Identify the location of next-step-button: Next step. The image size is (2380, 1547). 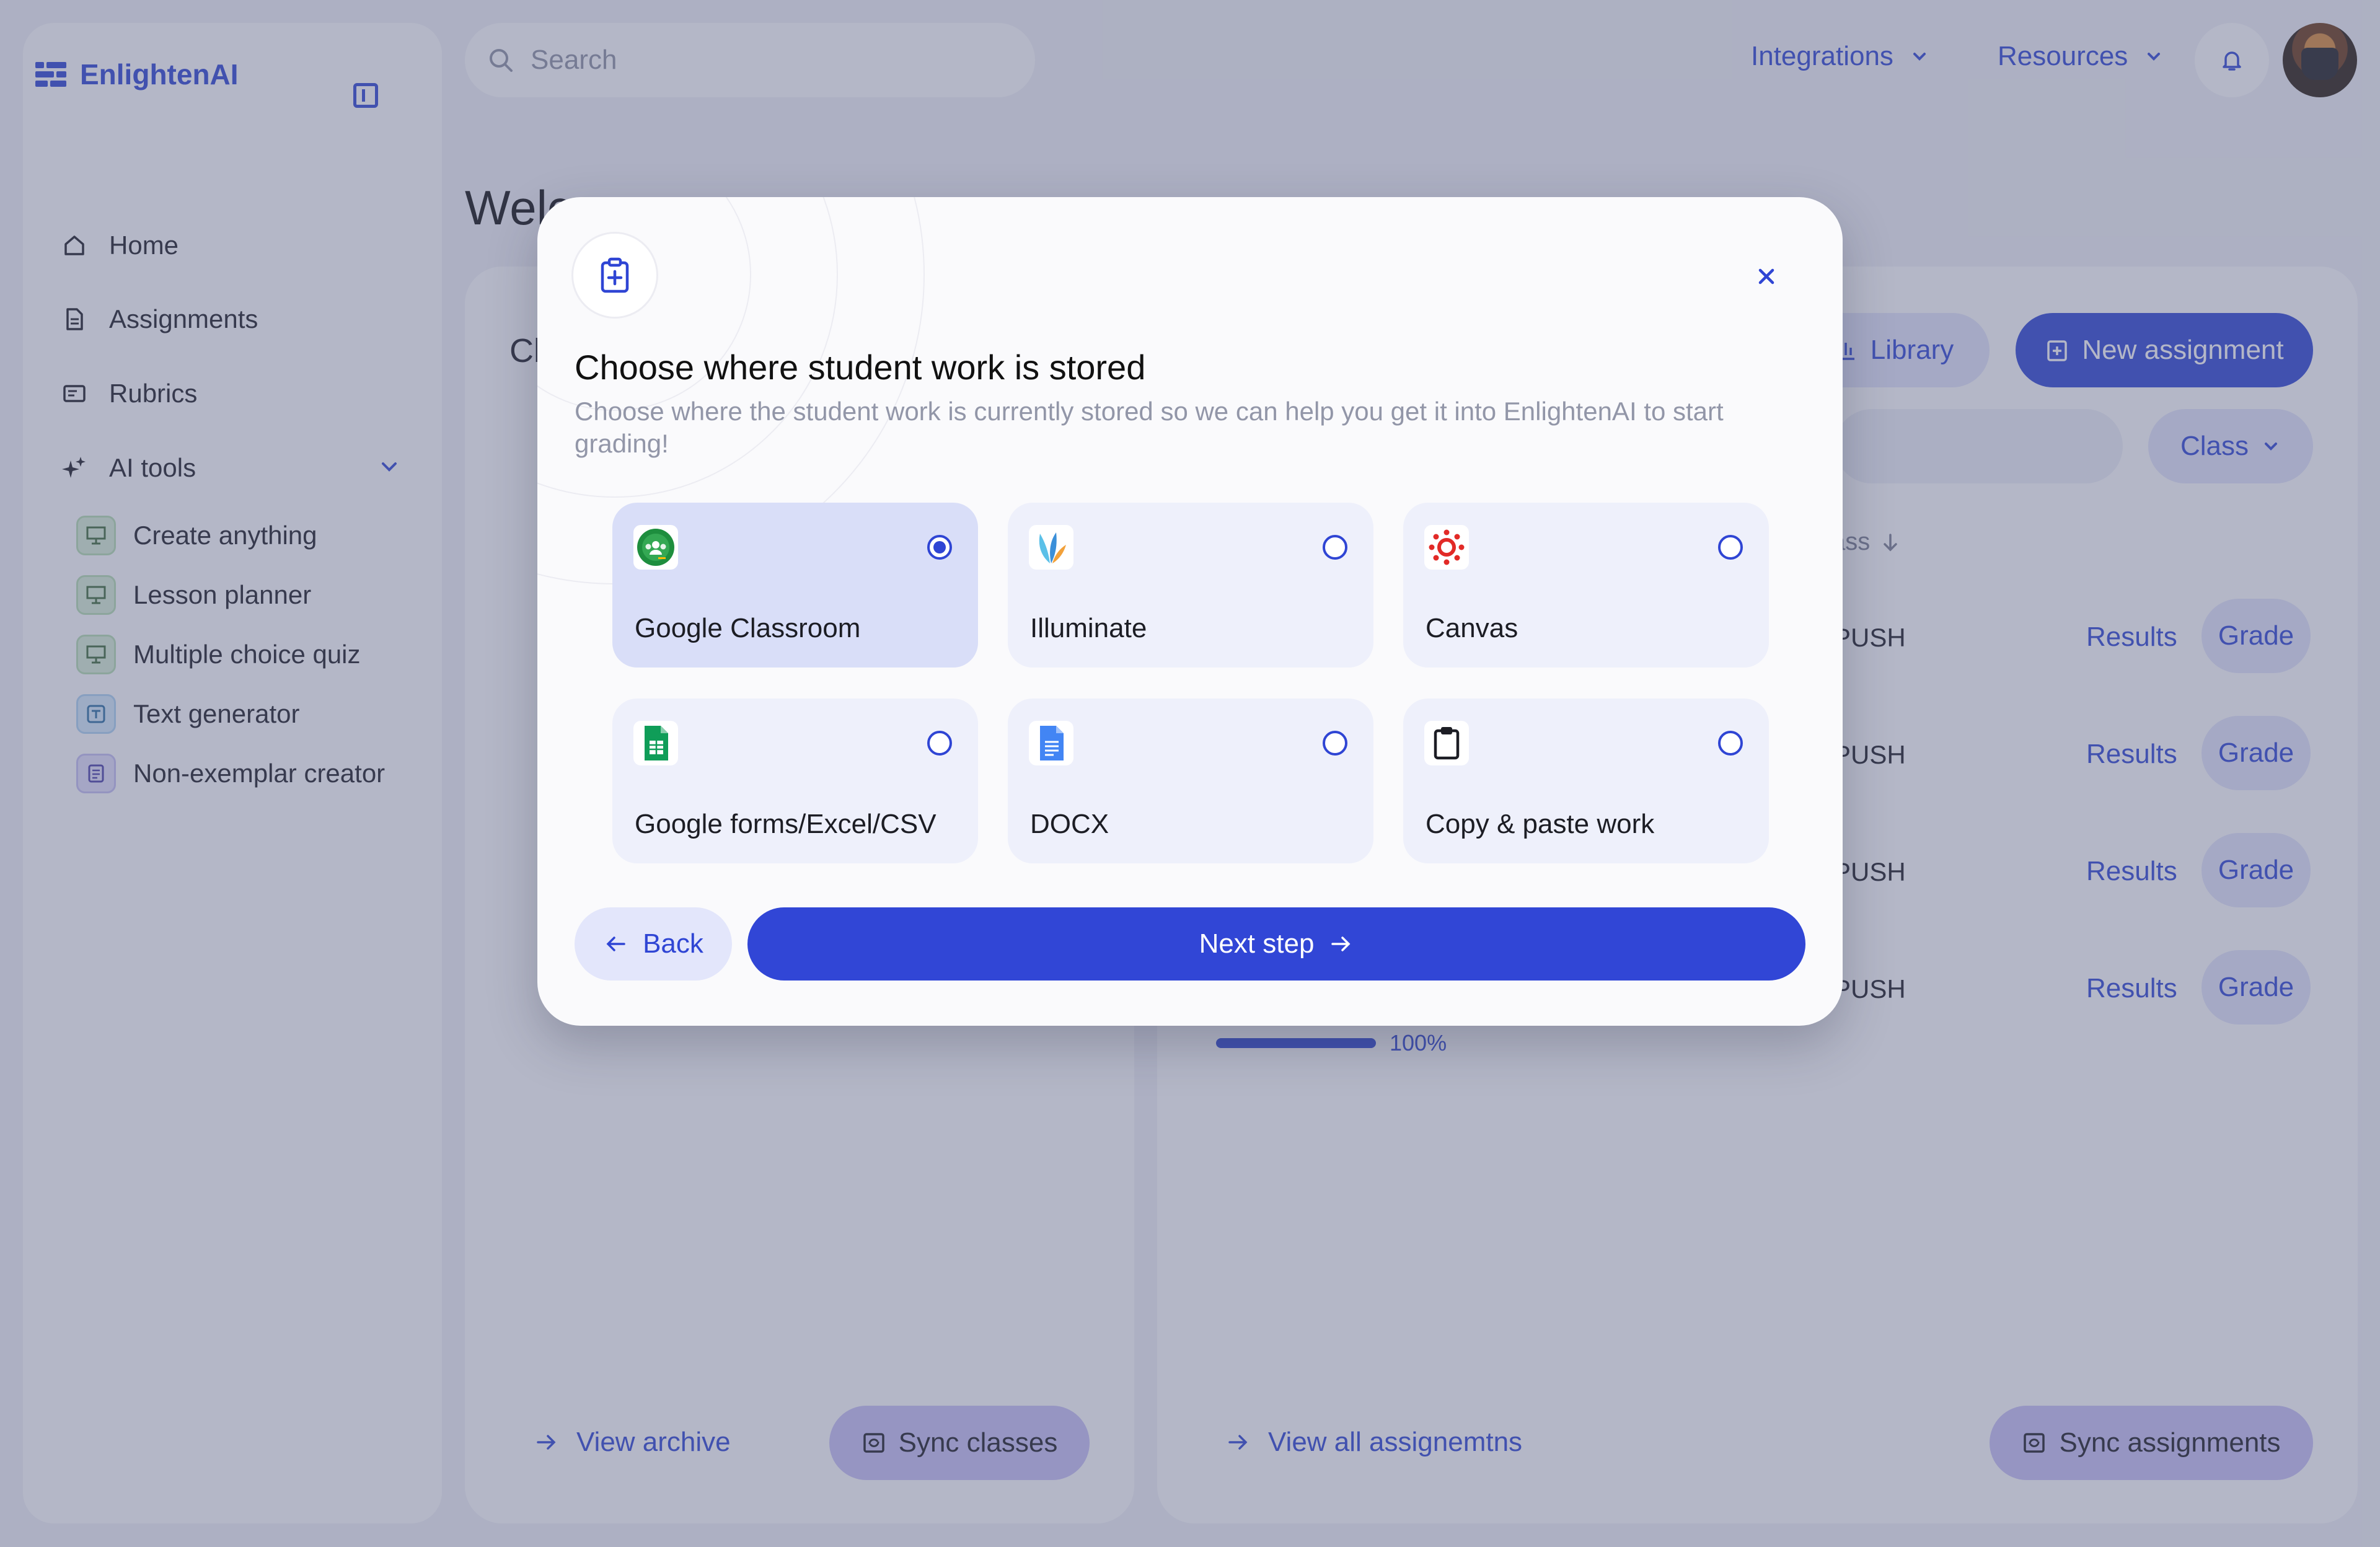
(1276, 944).